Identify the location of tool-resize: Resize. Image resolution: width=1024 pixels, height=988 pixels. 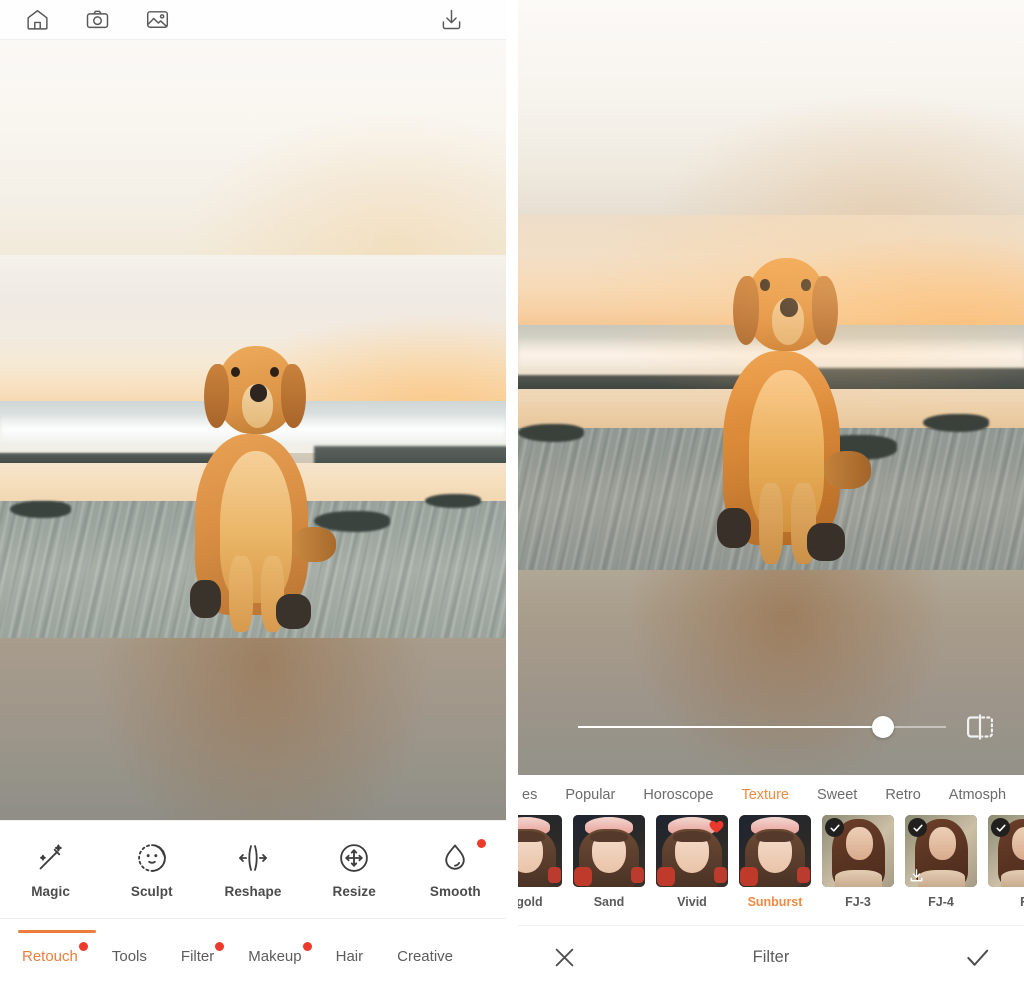
(354, 870).